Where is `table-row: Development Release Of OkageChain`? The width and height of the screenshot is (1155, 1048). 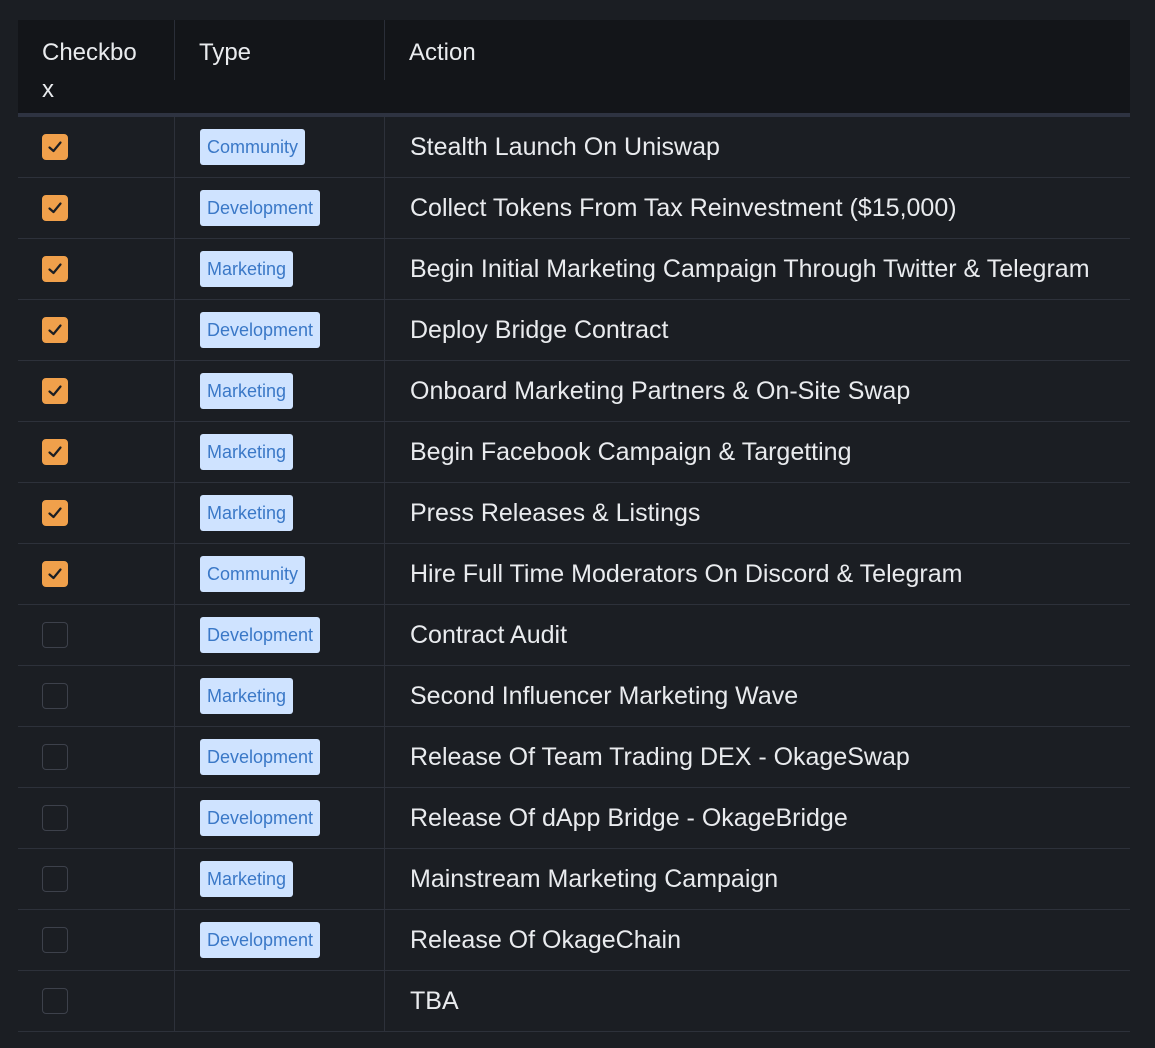
table-row: Development Release Of OkageChain is located at coordinates (574, 940).